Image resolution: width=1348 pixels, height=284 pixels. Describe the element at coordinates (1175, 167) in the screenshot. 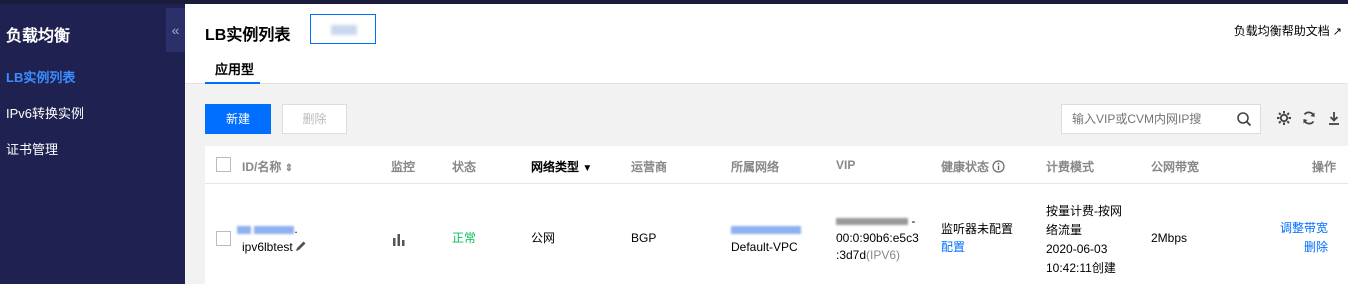

I see `column-bandwidth: 公网带宽` at that location.